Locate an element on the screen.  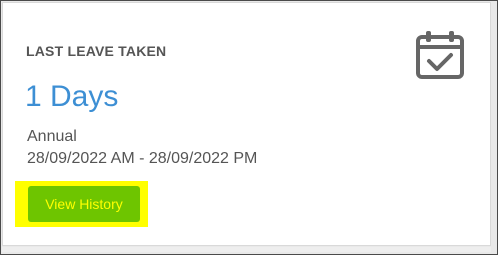
card-bottom-shade is located at coordinates (246, 249).